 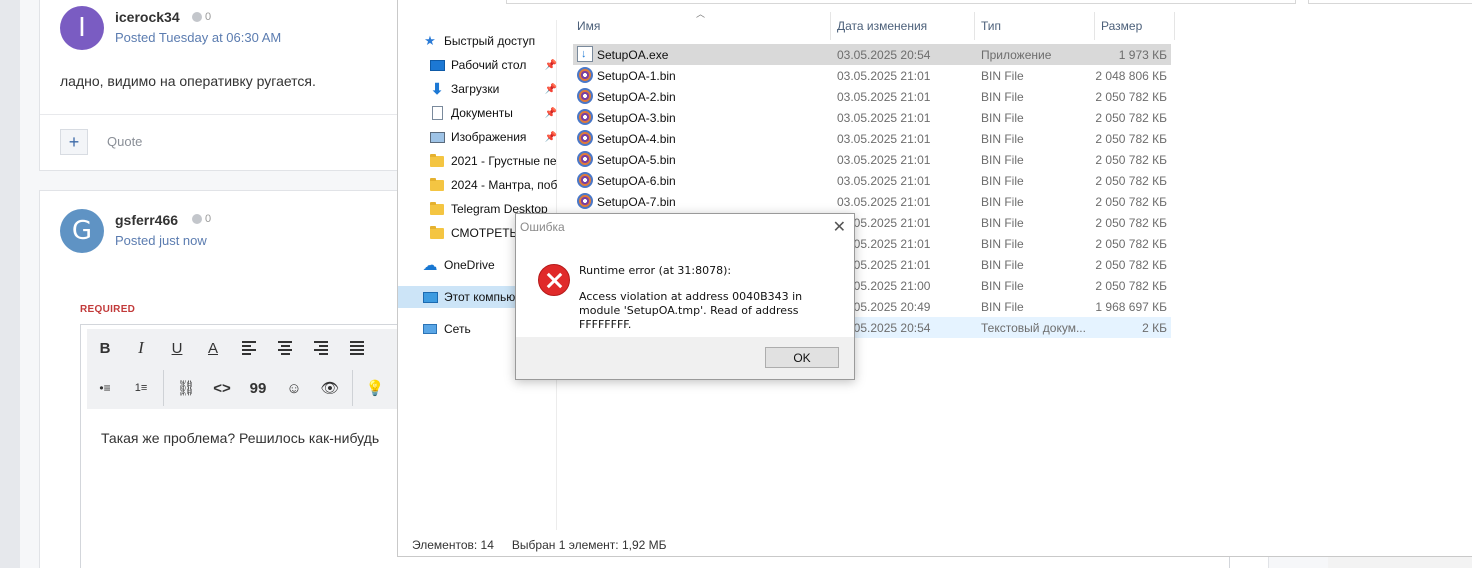 I want to click on nav-item: Изображения 📌, so click(x=496, y=137).